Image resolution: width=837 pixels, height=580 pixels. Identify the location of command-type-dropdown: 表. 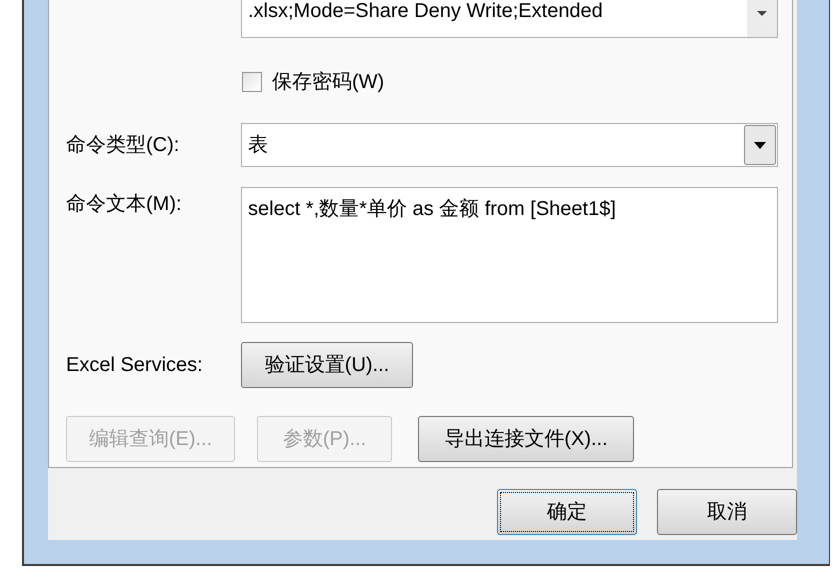
(509, 145).